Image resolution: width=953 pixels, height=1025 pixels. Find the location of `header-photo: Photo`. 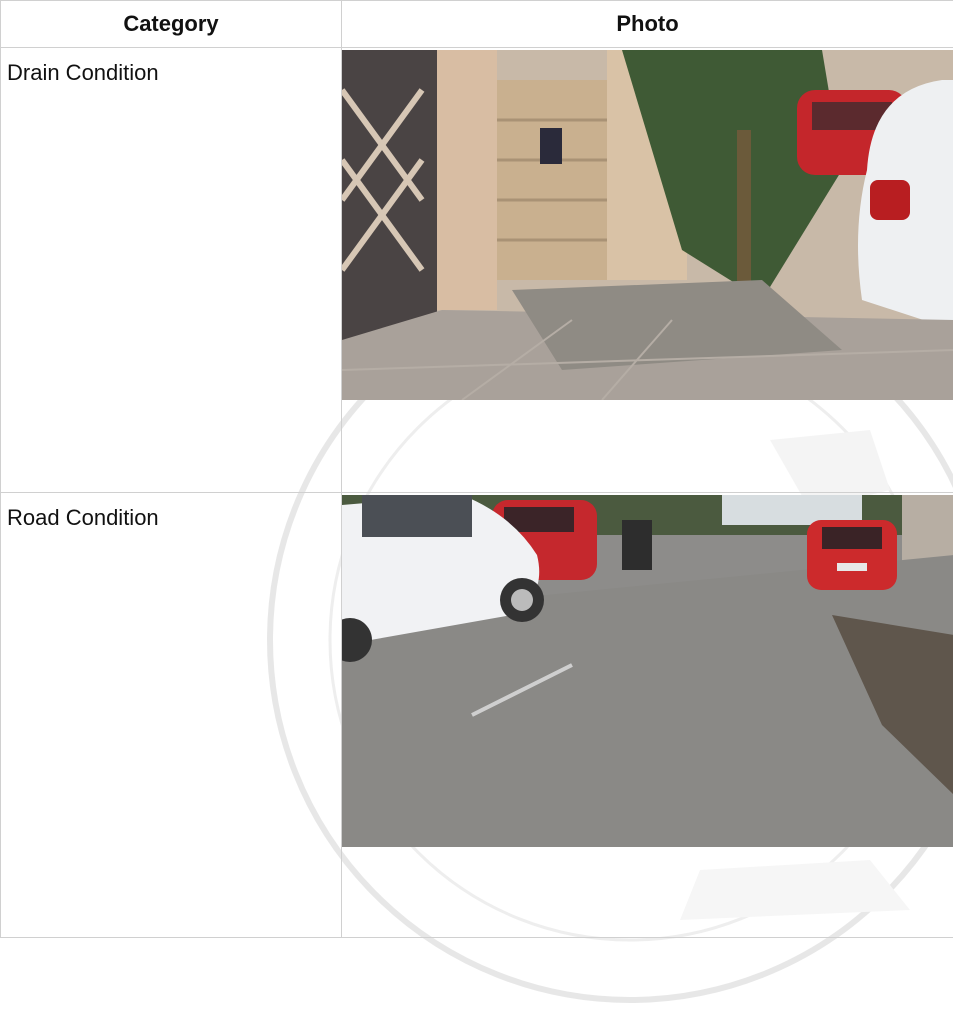

header-photo: Photo is located at coordinates (647, 24).